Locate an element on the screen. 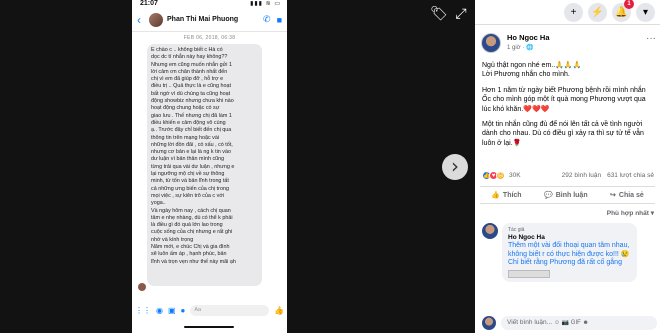  post-actions: 👍 Thích 💬 Bình luận ↪ Chia sẻ is located at coordinates (567, 195).